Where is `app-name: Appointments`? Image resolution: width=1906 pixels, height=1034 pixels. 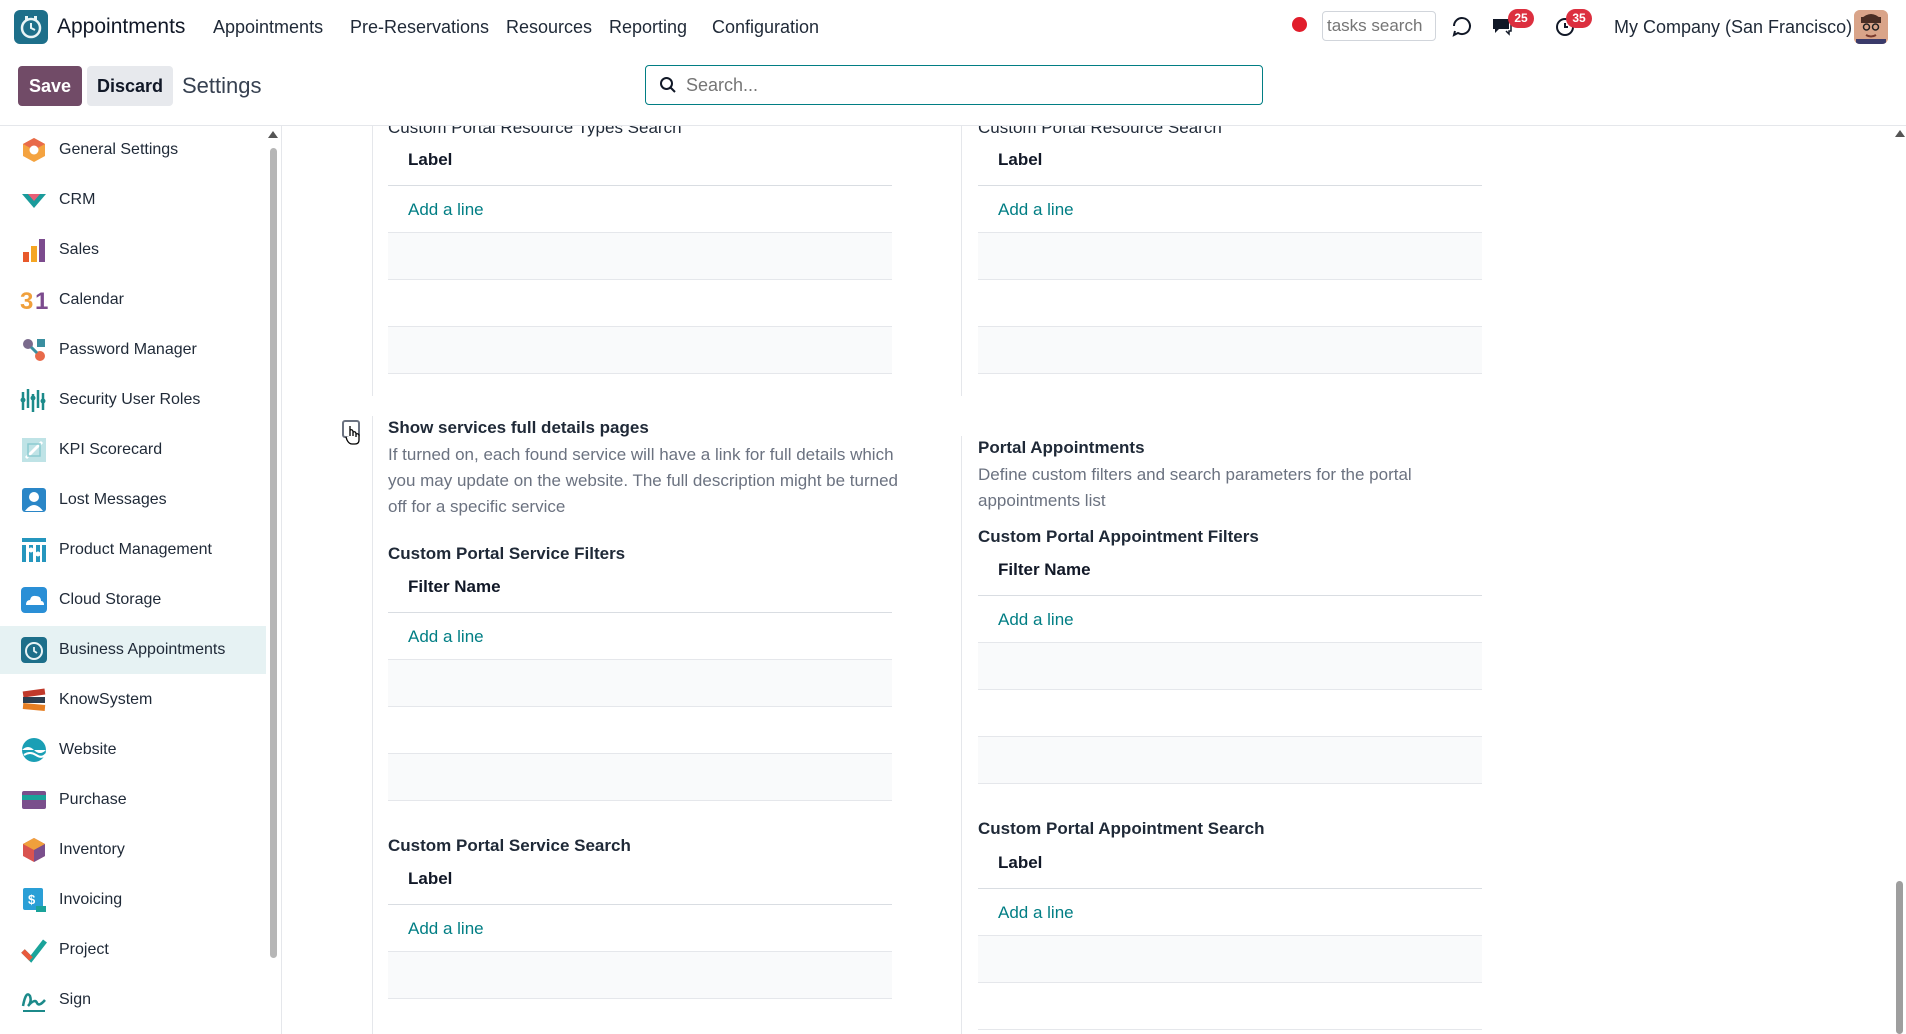
app-name: Appointments is located at coordinates (121, 27).